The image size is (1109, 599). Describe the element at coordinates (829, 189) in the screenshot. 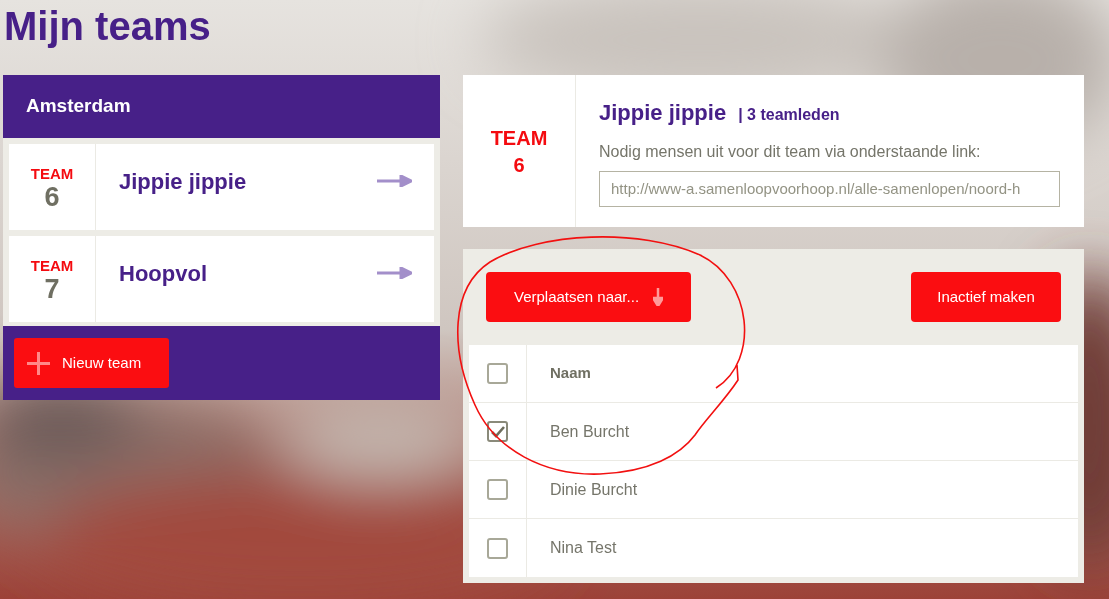

I see `invite-link-field: http://www-a.samenloopvoorhoop.nl/alle-samenlopen/noord-h` at that location.